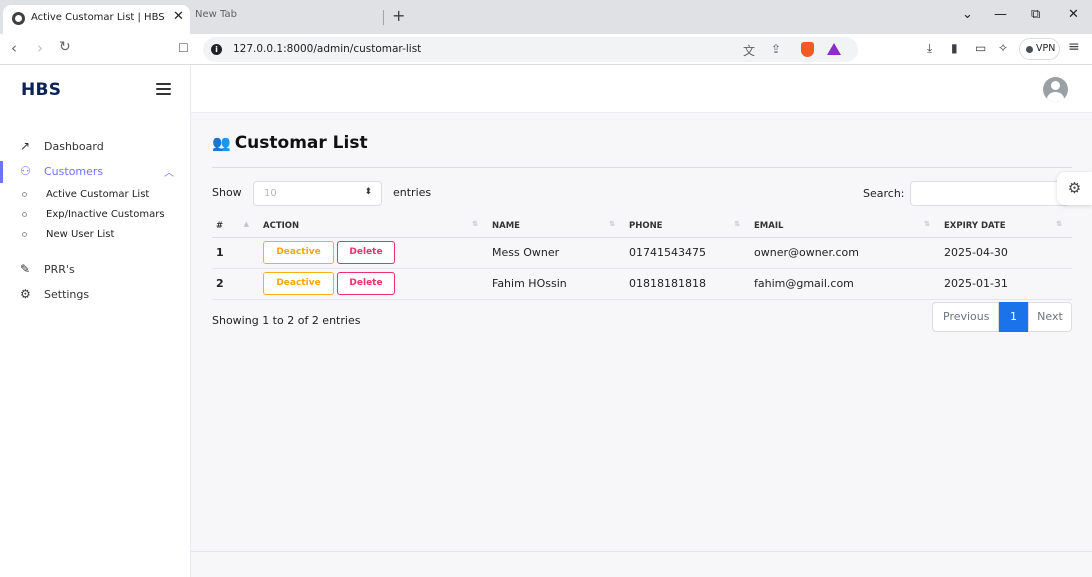 This screenshot has height=577, width=1092. Describe the element at coordinates (990, 193) in the screenshot. I see `search-input` at that location.